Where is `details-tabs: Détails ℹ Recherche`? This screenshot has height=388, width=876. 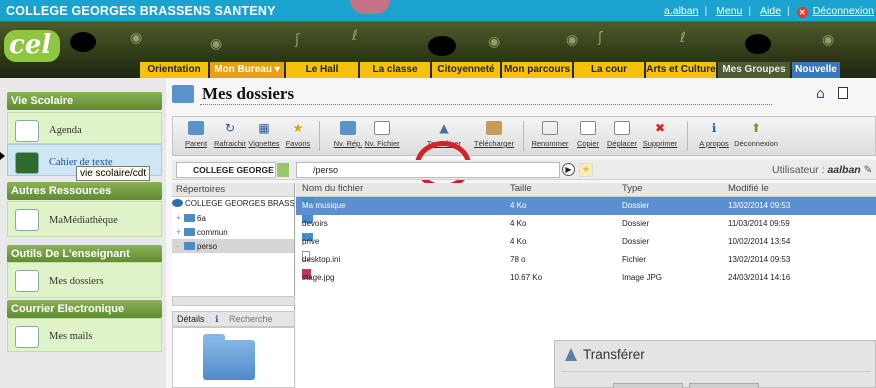 details-tabs: Détails ℹ Recherche is located at coordinates (233, 319).